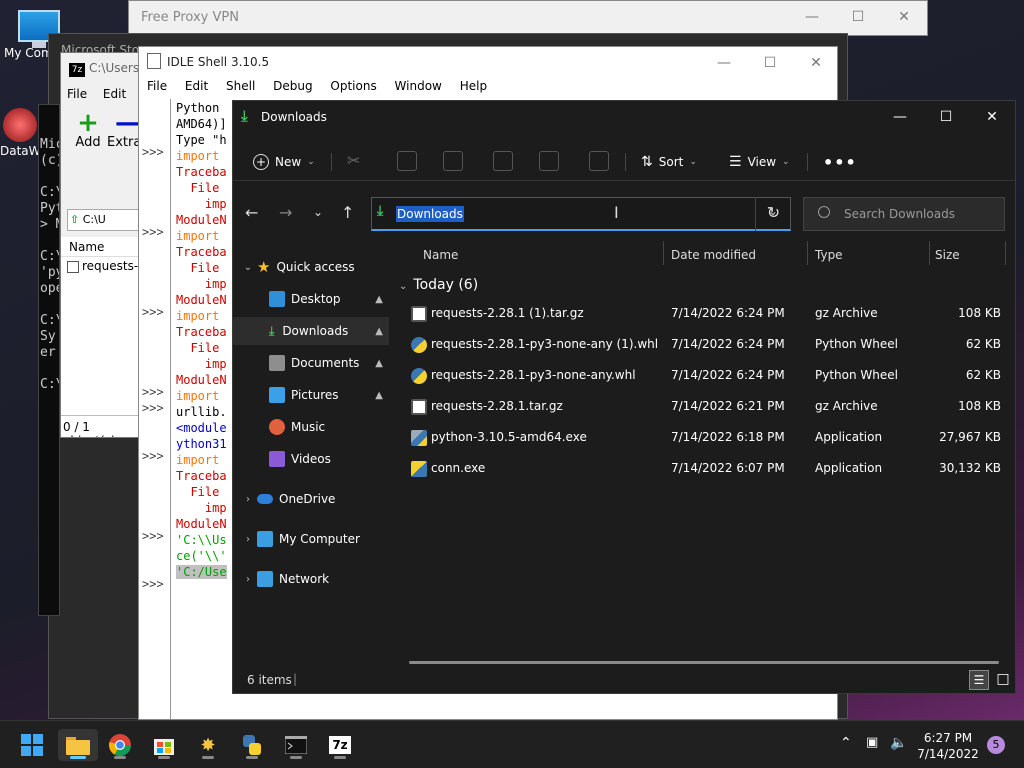 This screenshot has width=1024, height=768. Describe the element at coordinates (252, 745) in the screenshot. I see `taskbar-python` at that location.